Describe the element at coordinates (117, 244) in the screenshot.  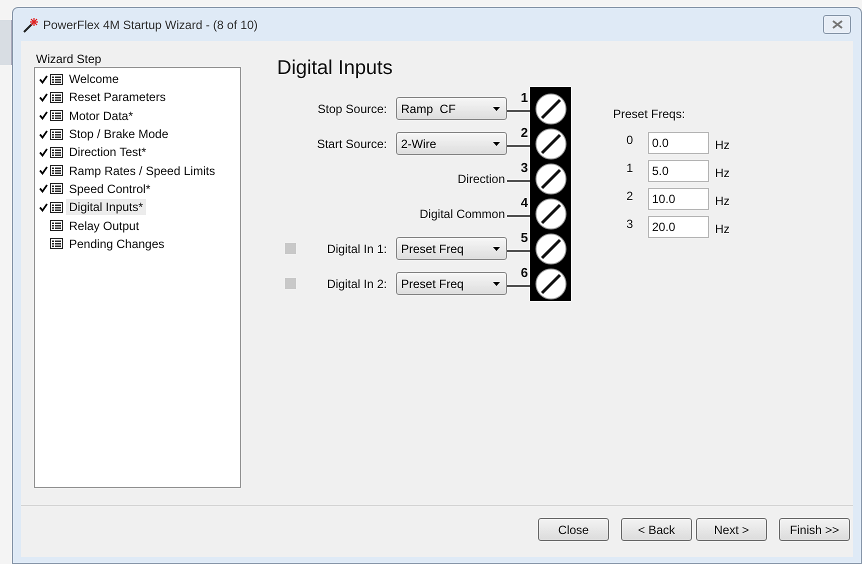
I see `wizard-step-item: Pending Changes` at that location.